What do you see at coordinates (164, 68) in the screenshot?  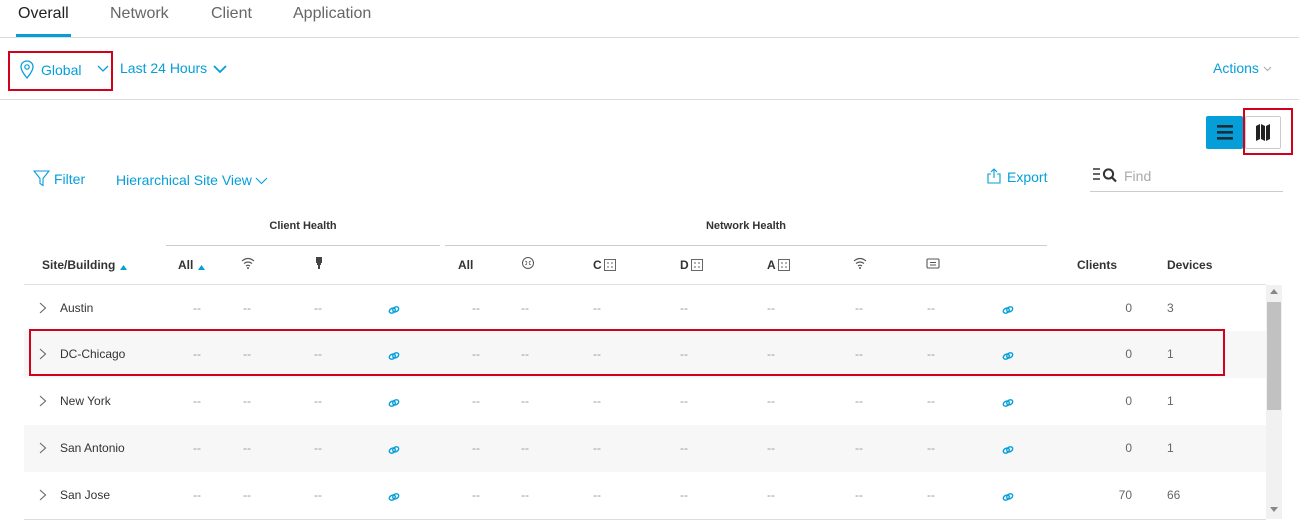 I see `time-range-label: Last 24 Hours` at bounding box center [164, 68].